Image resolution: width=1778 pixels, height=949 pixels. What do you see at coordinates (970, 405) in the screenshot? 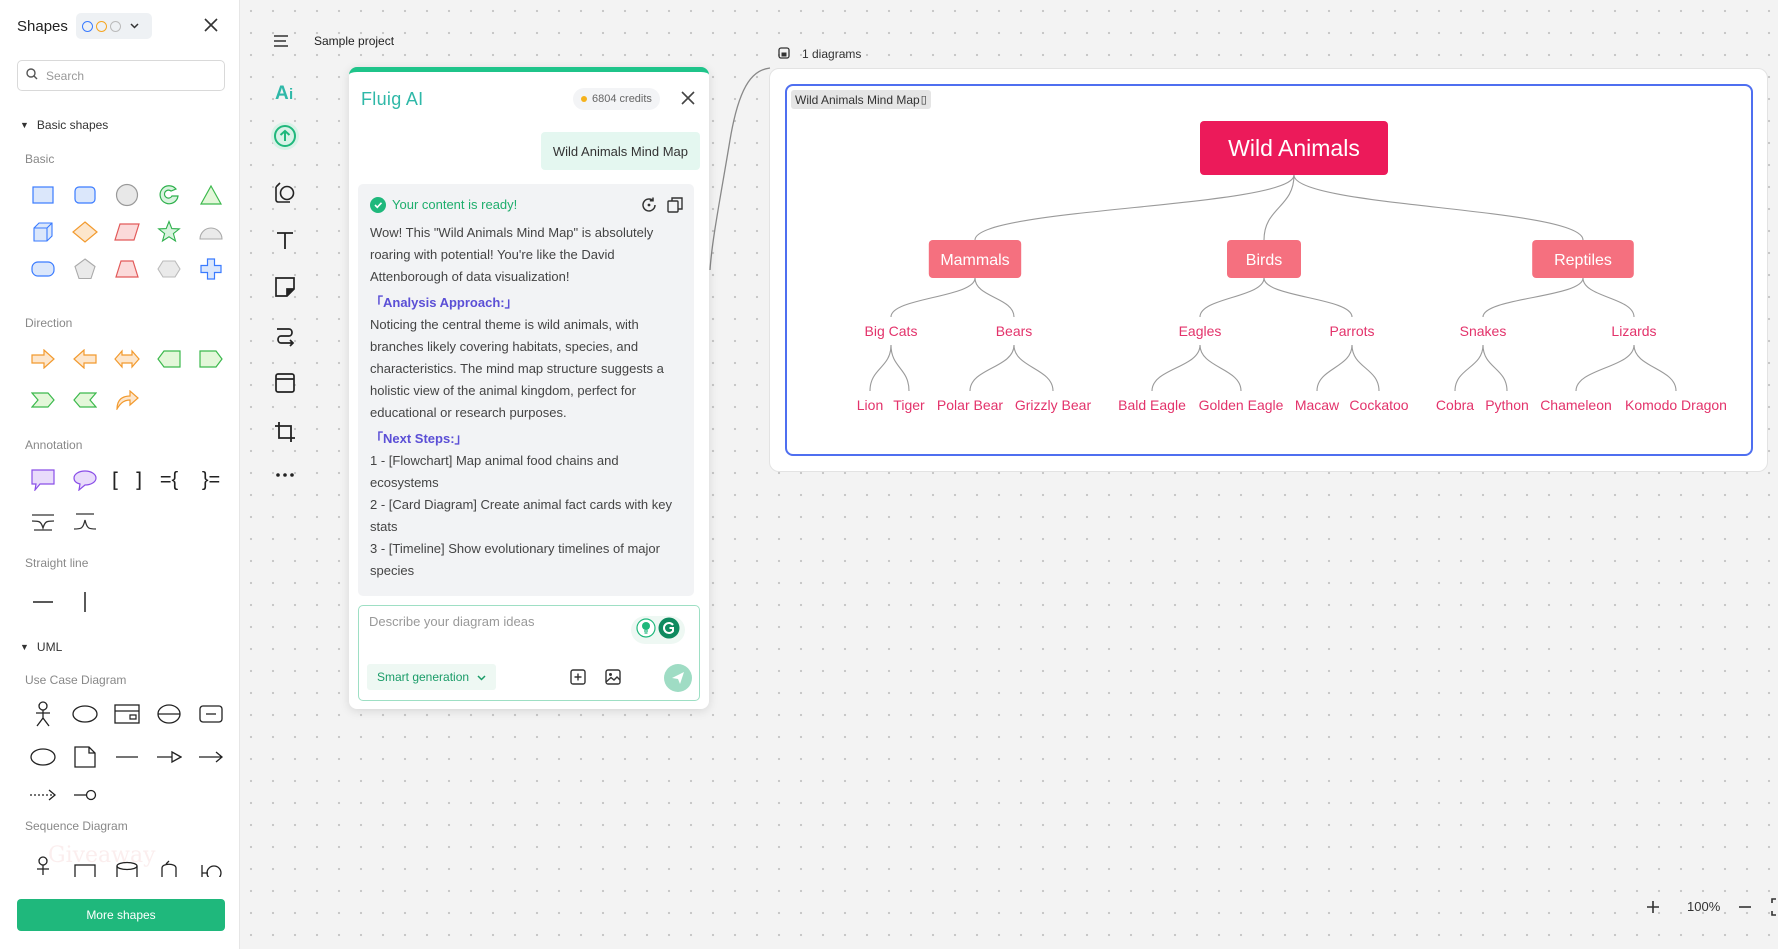
I see `leaf-node-label: Polar Bear` at bounding box center [970, 405].